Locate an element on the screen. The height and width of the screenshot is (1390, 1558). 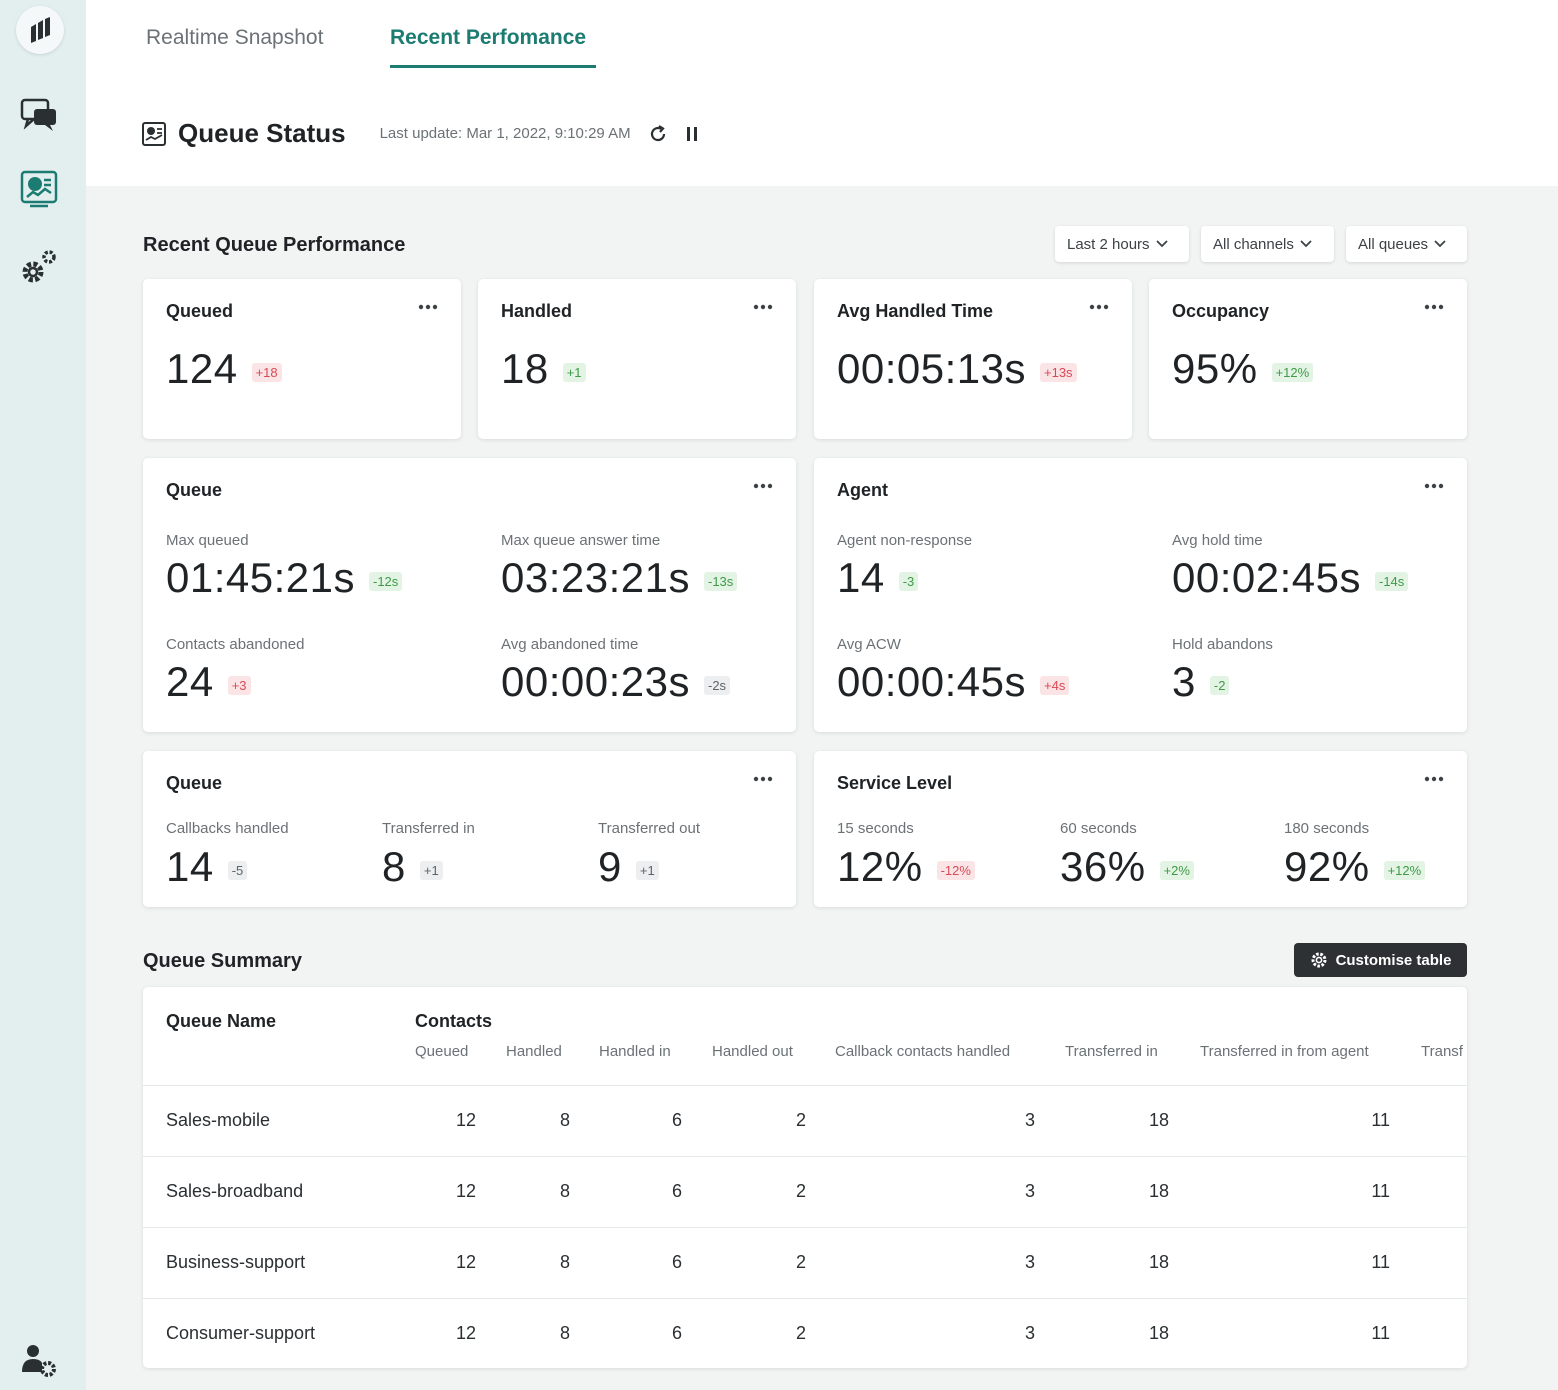
metric-value: 3 is located at coordinates (1184, 681).